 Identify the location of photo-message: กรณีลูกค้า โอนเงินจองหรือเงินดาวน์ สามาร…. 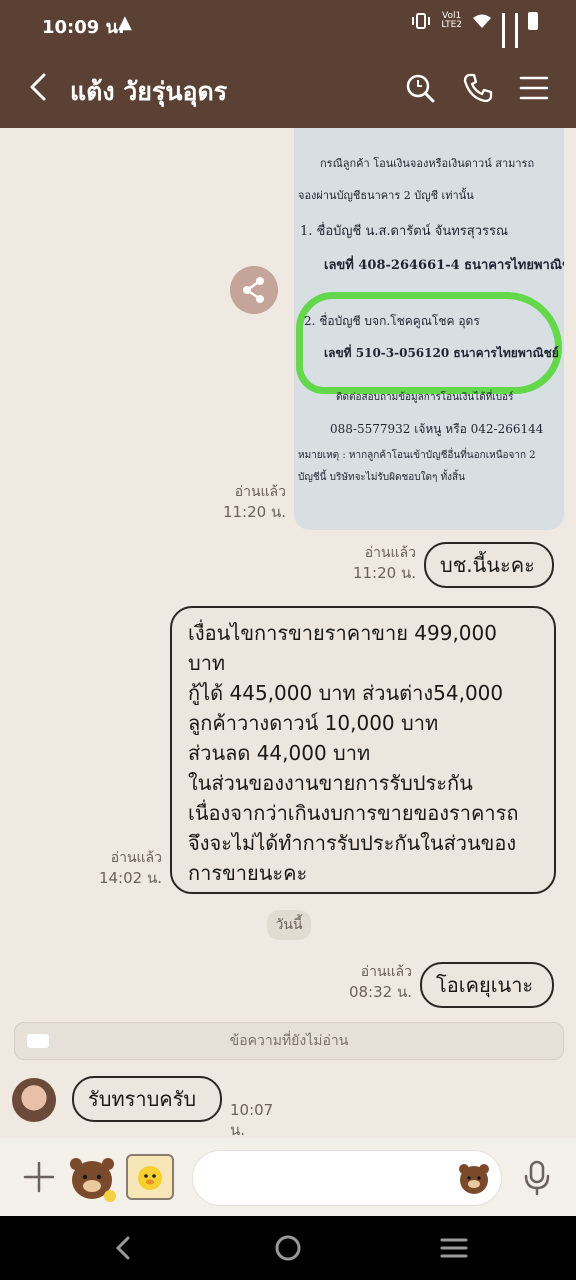
(429, 329).